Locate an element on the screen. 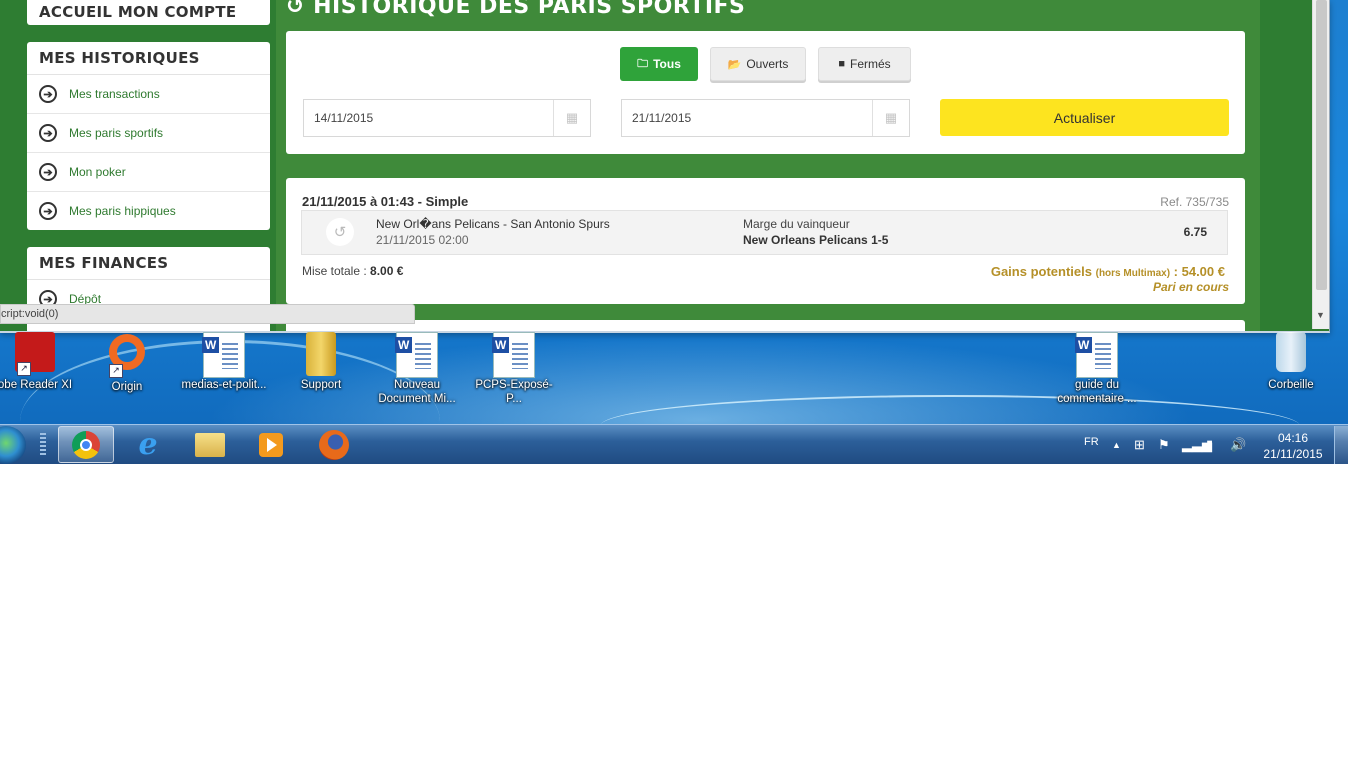 This screenshot has width=1366, height=768. match-name: New Orl�ans Pelicans - San Antonio Spurs is located at coordinates (493, 224).